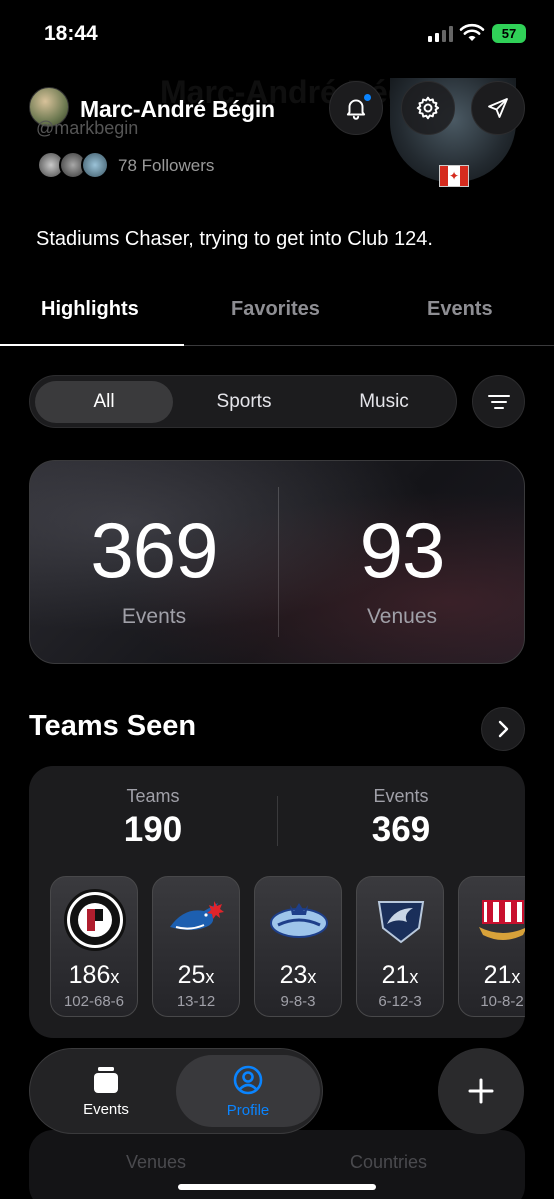 This screenshot has width=554, height=1199. What do you see at coordinates (106, 1079) in the screenshot?
I see `ticket-stack-icon` at bounding box center [106, 1079].